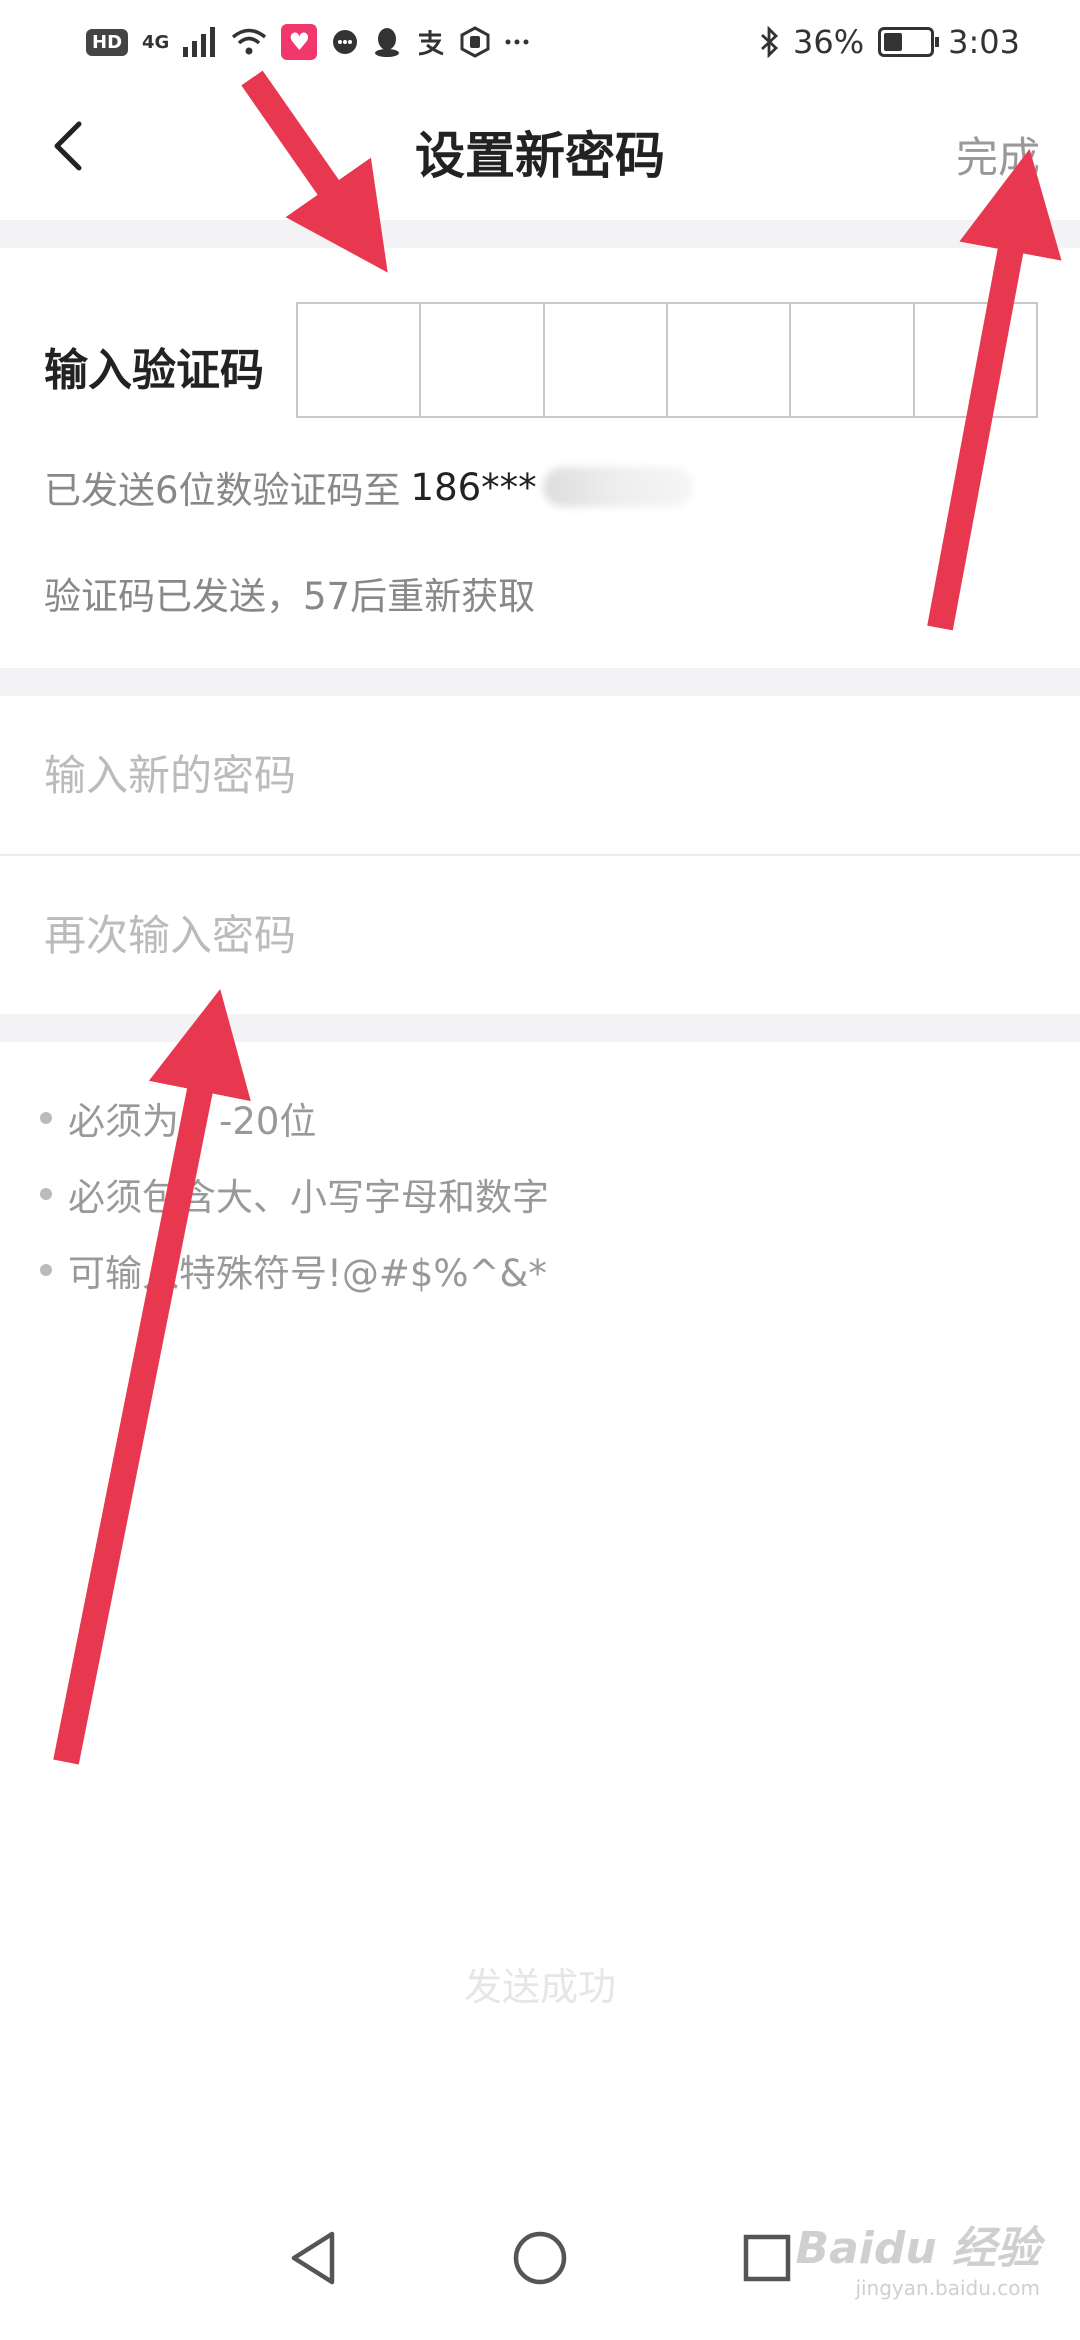 This screenshot has width=1080, height=2340. I want to click on password-rules: 必须为 -20位 必须包含大、小写字母和数字 可输入特殊符号!@#$%^&*, so click(294, 1194).